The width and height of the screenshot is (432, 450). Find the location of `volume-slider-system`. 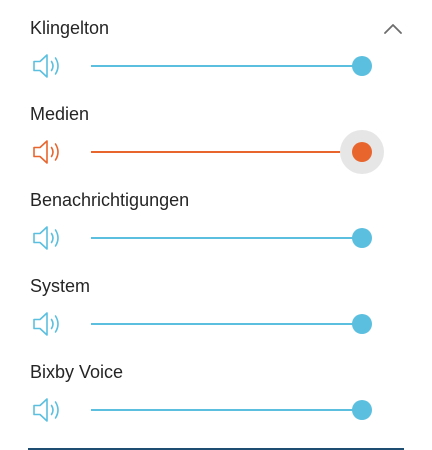

volume-slider-system is located at coordinates (232, 324).